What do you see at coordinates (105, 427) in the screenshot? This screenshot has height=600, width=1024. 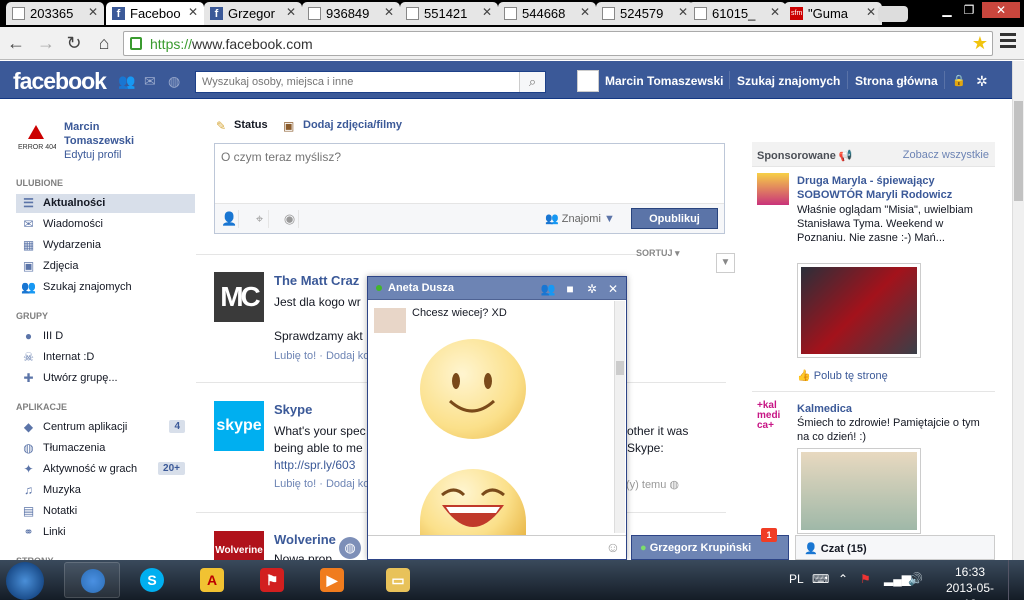 I see `sidebar-item-app-center: ◆ Centrum aplikacji 4` at bounding box center [105, 427].